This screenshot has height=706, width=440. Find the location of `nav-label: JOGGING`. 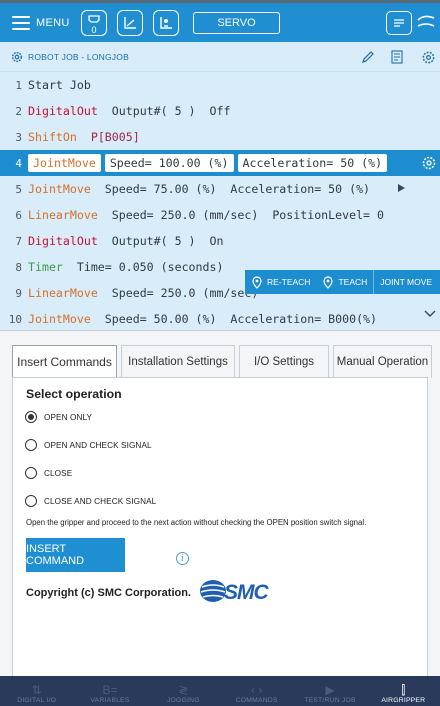

nav-label: JOGGING is located at coordinates (183, 700).